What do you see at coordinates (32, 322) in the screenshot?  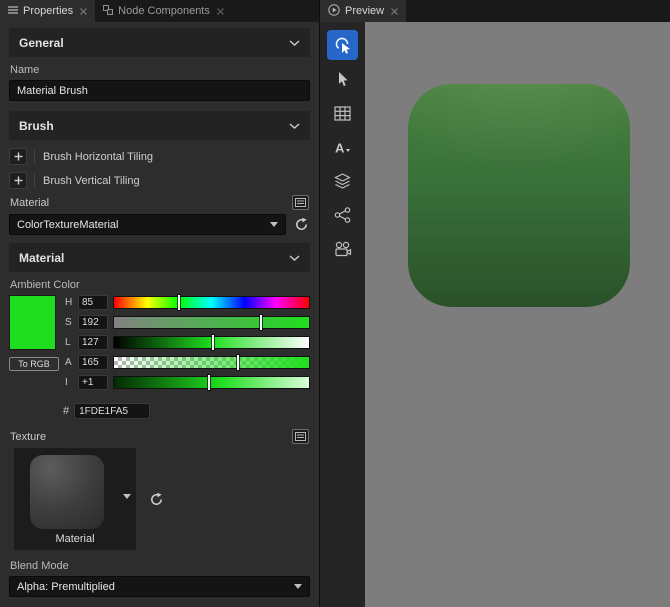 I see `color-swatch` at bounding box center [32, 322].